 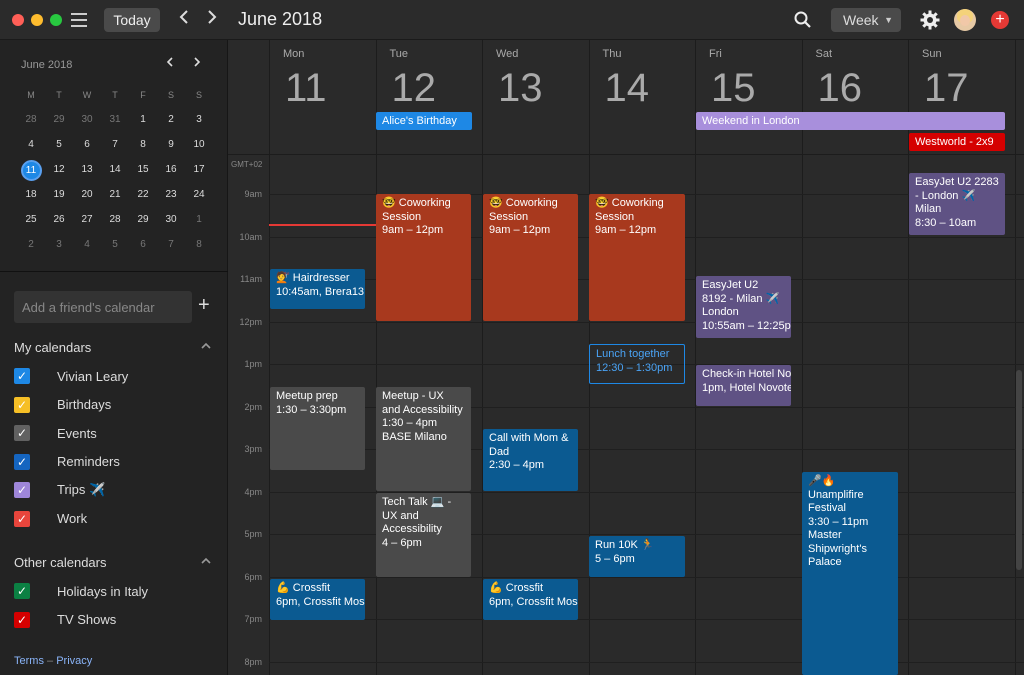 What do you see at coordinates (530, 257) in the screenshot?
I see `event-coworking-wed: 🤓 Coworking Session 9am – 12pm` at bounding box center [530, 257].